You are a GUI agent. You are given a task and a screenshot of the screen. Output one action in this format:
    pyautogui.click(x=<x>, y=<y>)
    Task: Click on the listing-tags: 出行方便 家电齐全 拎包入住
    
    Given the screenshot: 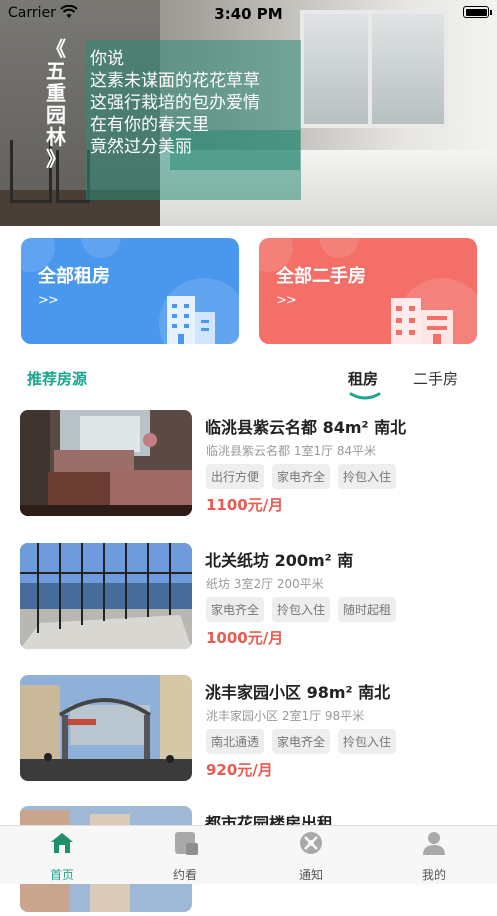 What is the action you would take?
    pyautogui.click(x=301, y=476)
    